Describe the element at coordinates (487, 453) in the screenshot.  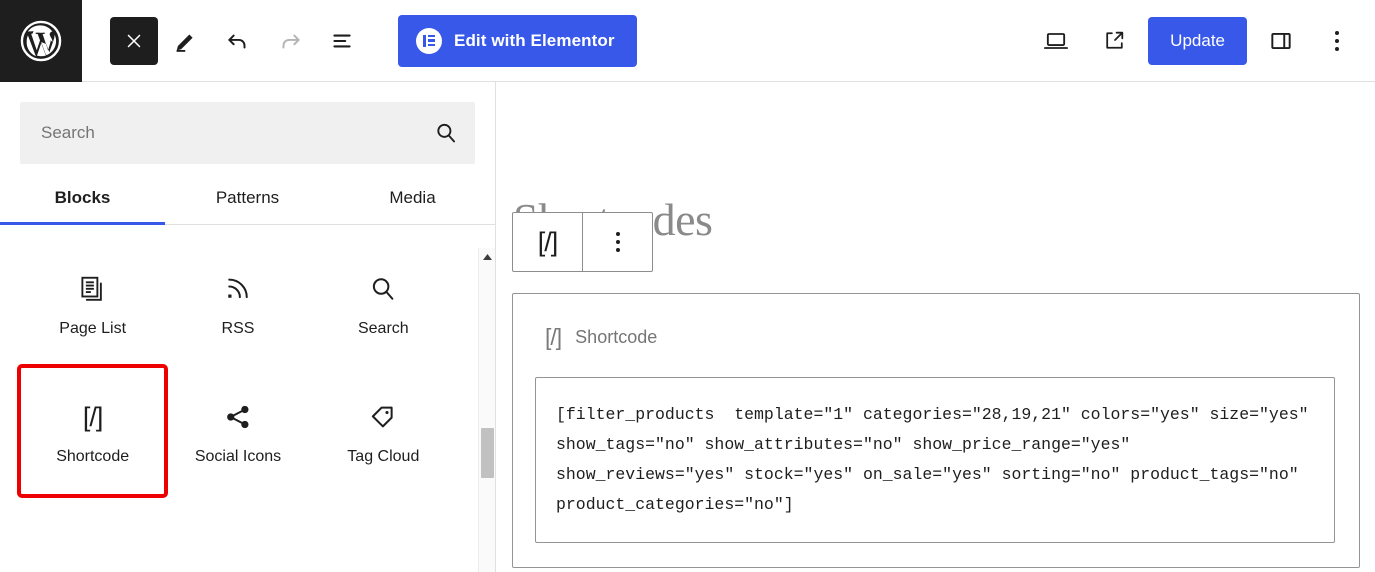
I see `scrollbar-thumb` at that location.